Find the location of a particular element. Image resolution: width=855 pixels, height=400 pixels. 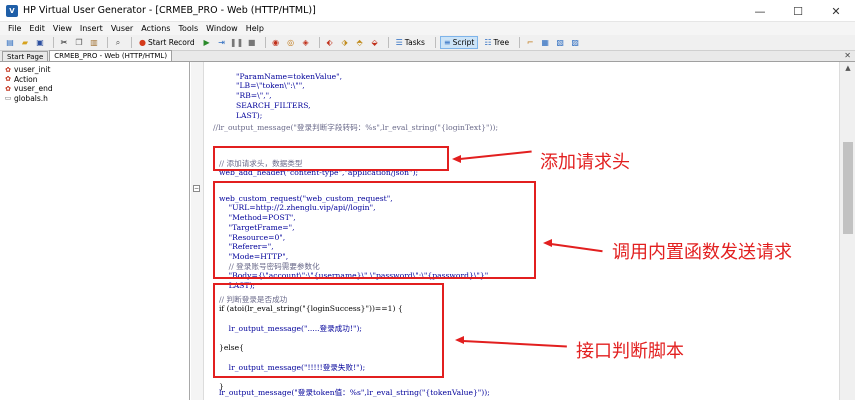

menu-edit: Edit is located at coordinates (37, 28).